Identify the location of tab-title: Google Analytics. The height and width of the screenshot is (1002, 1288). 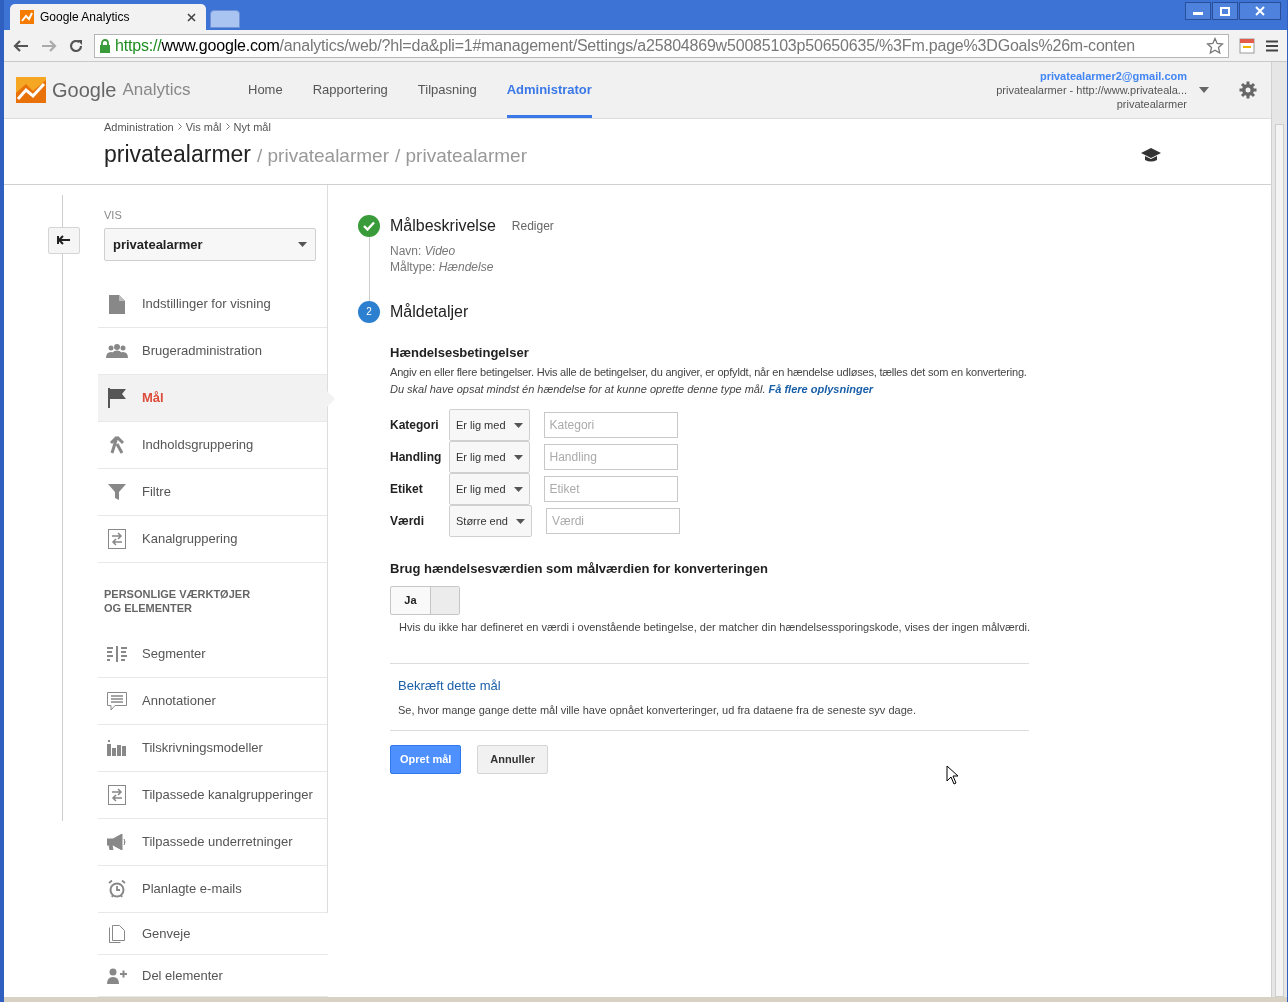
(85, 17).